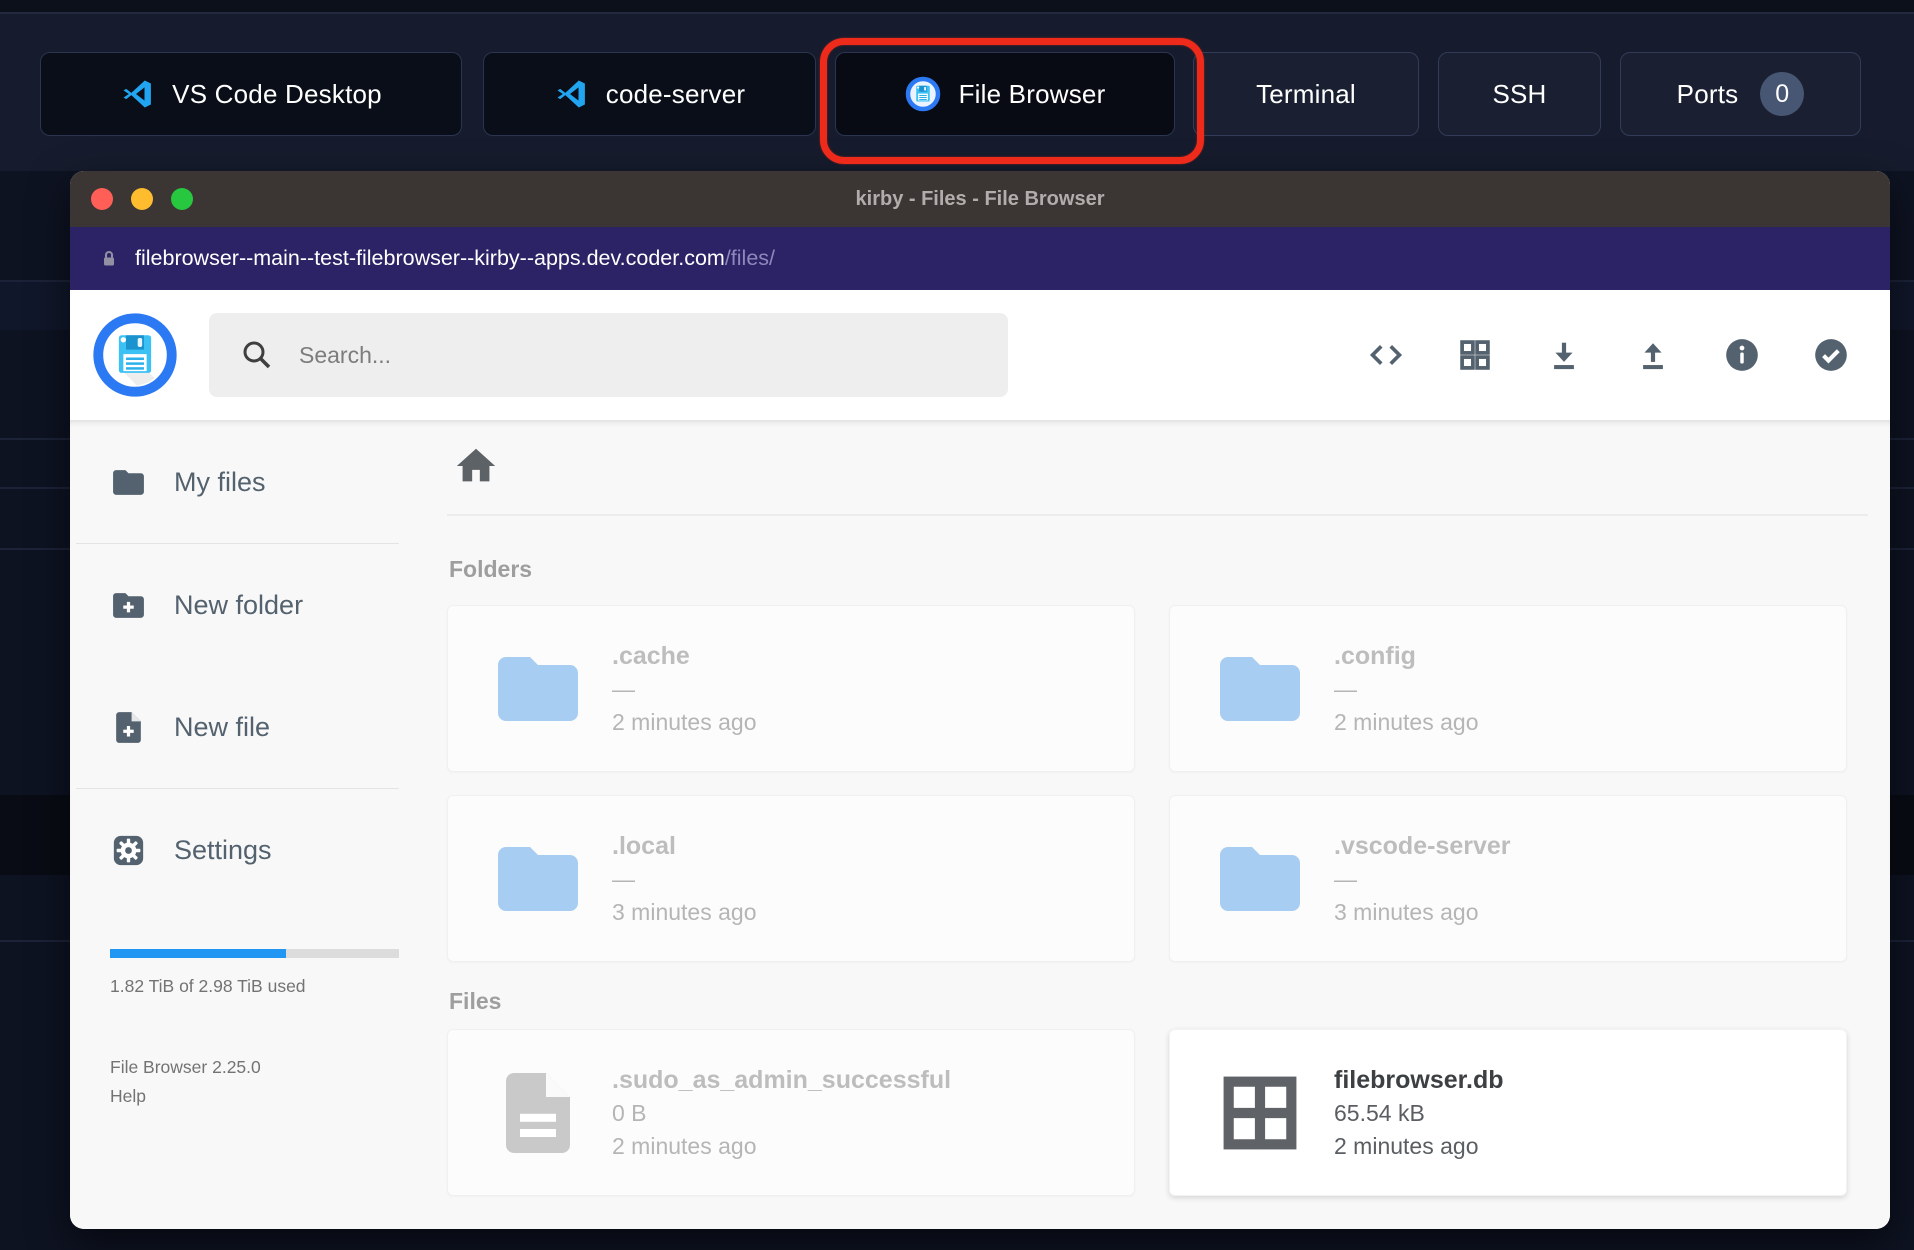 This screenshot has width=1914, height=1250. I want to click on storage-usage-fill, so click(198, 953).